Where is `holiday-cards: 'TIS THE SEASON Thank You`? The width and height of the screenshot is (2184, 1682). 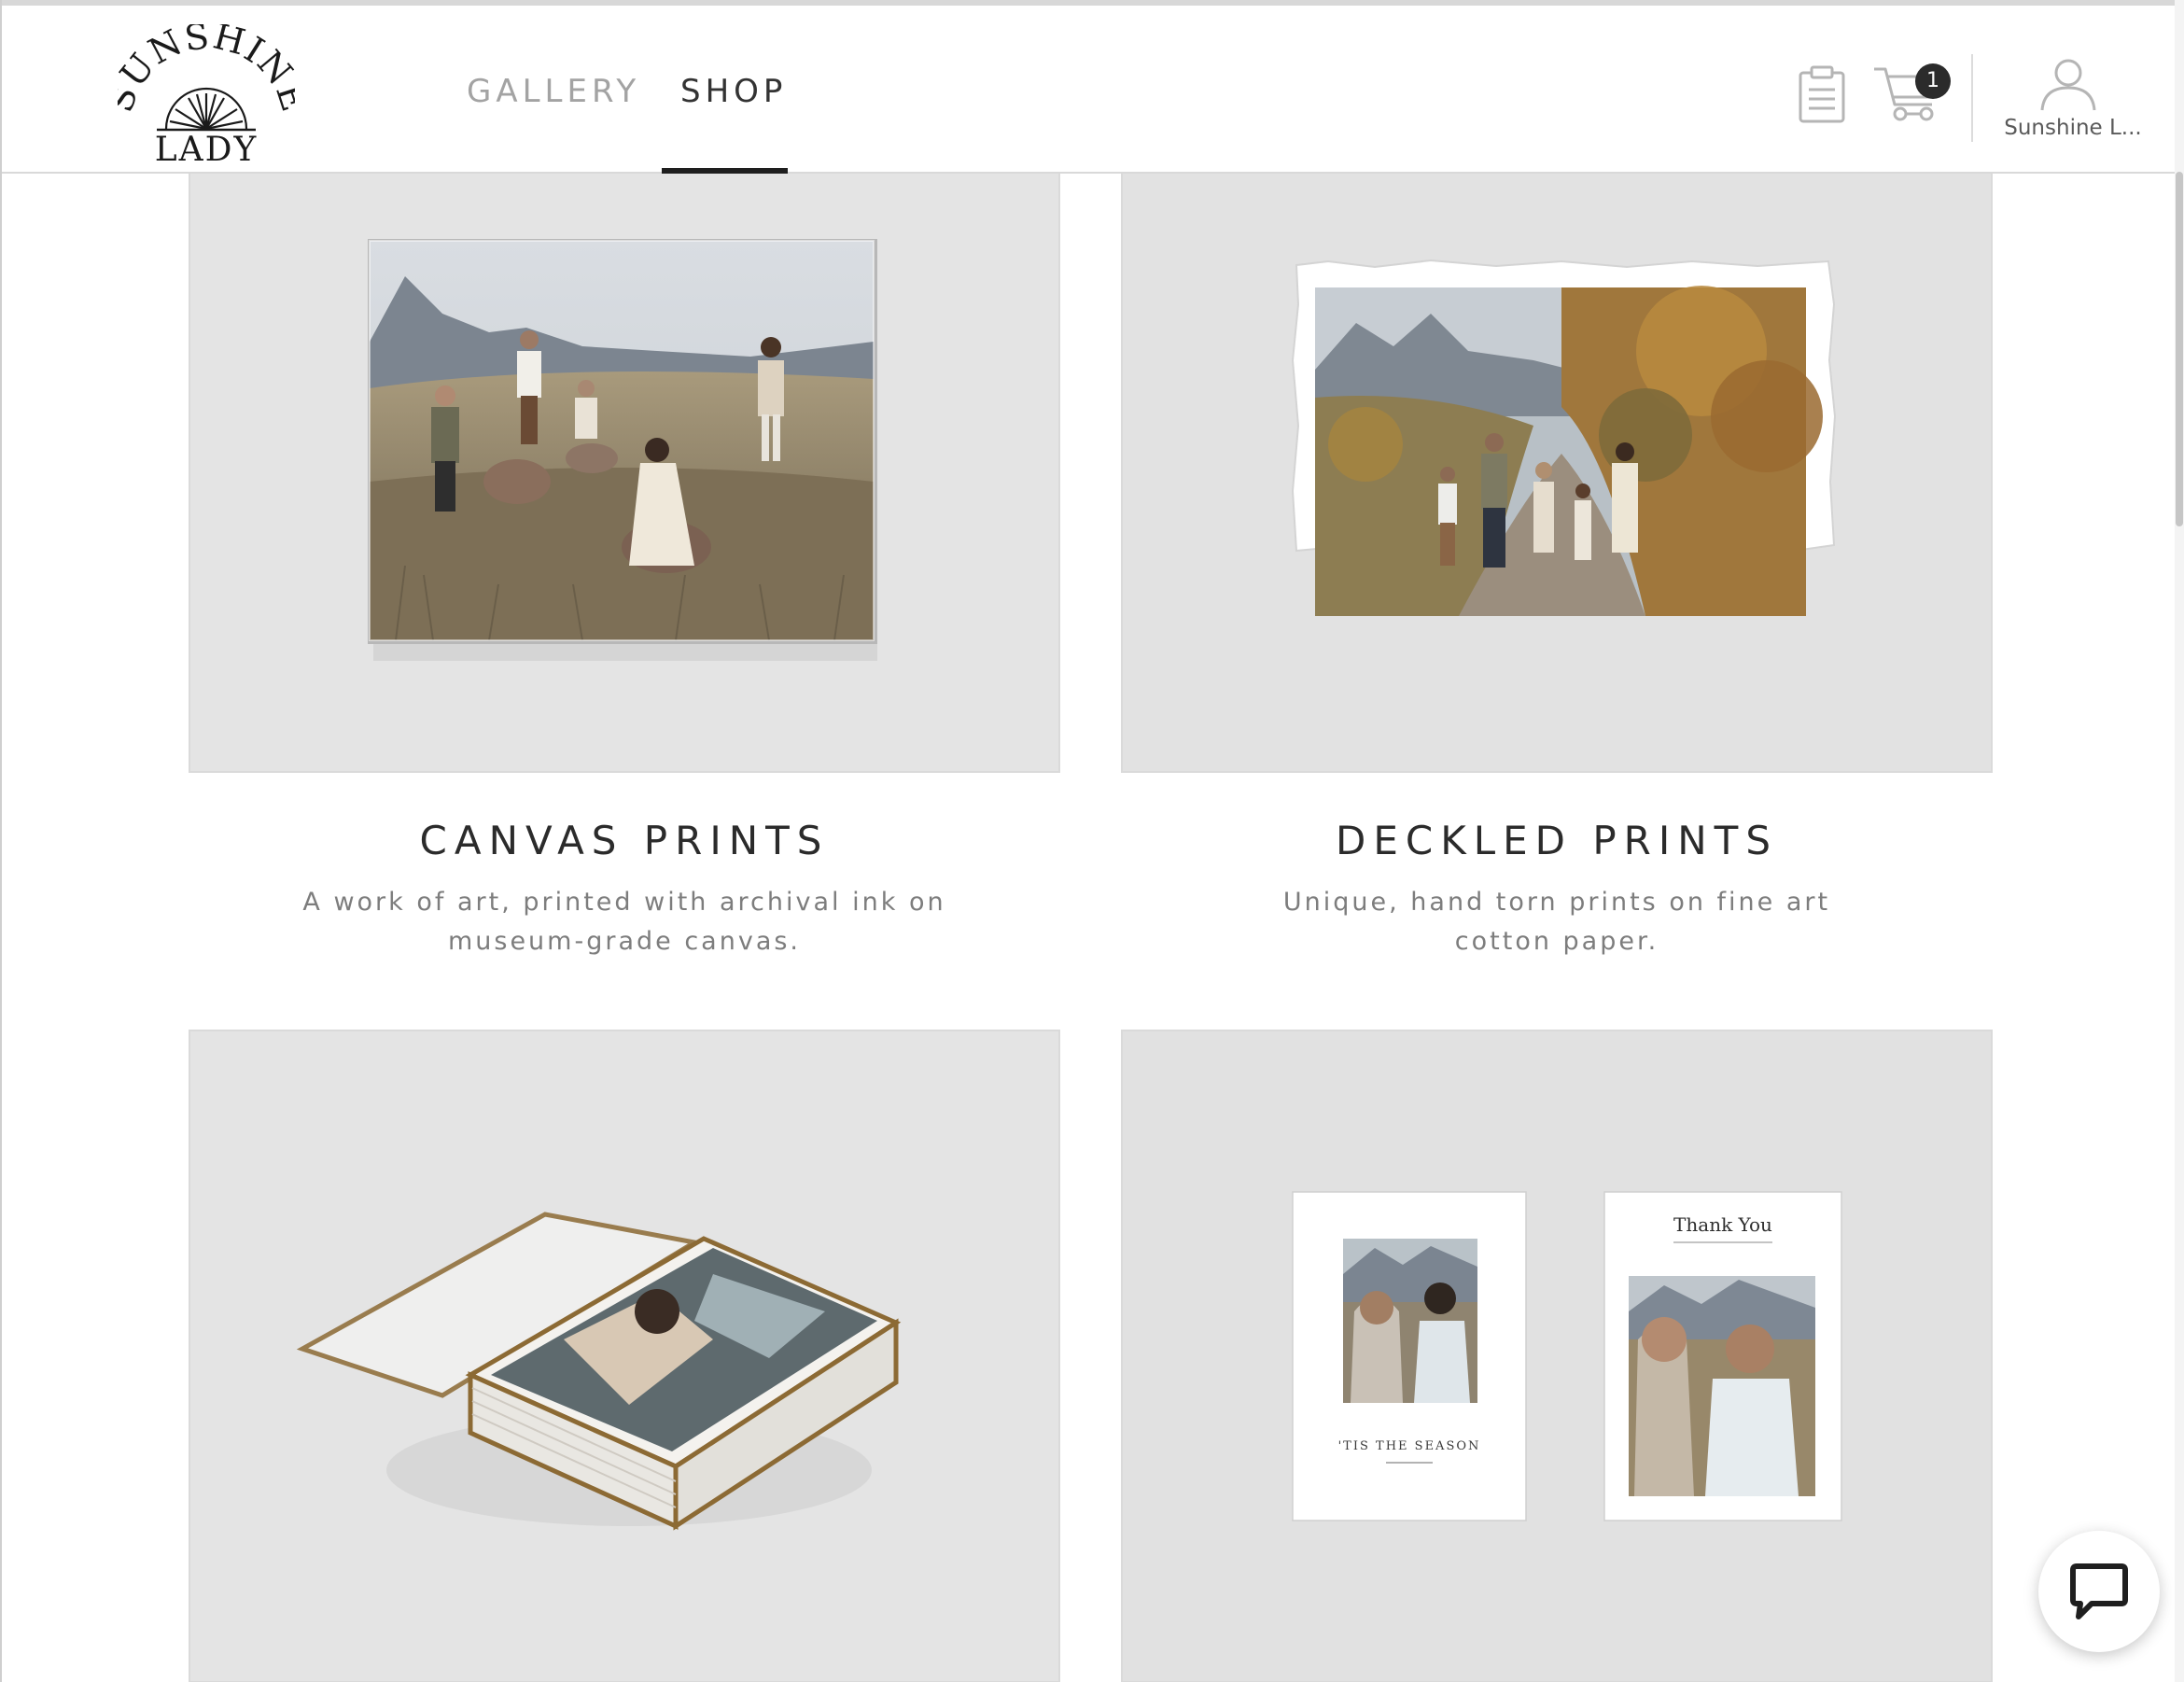
holiday-cards: 'TIS THE SEASON Thank You is located at coordinates (1567, 1356).